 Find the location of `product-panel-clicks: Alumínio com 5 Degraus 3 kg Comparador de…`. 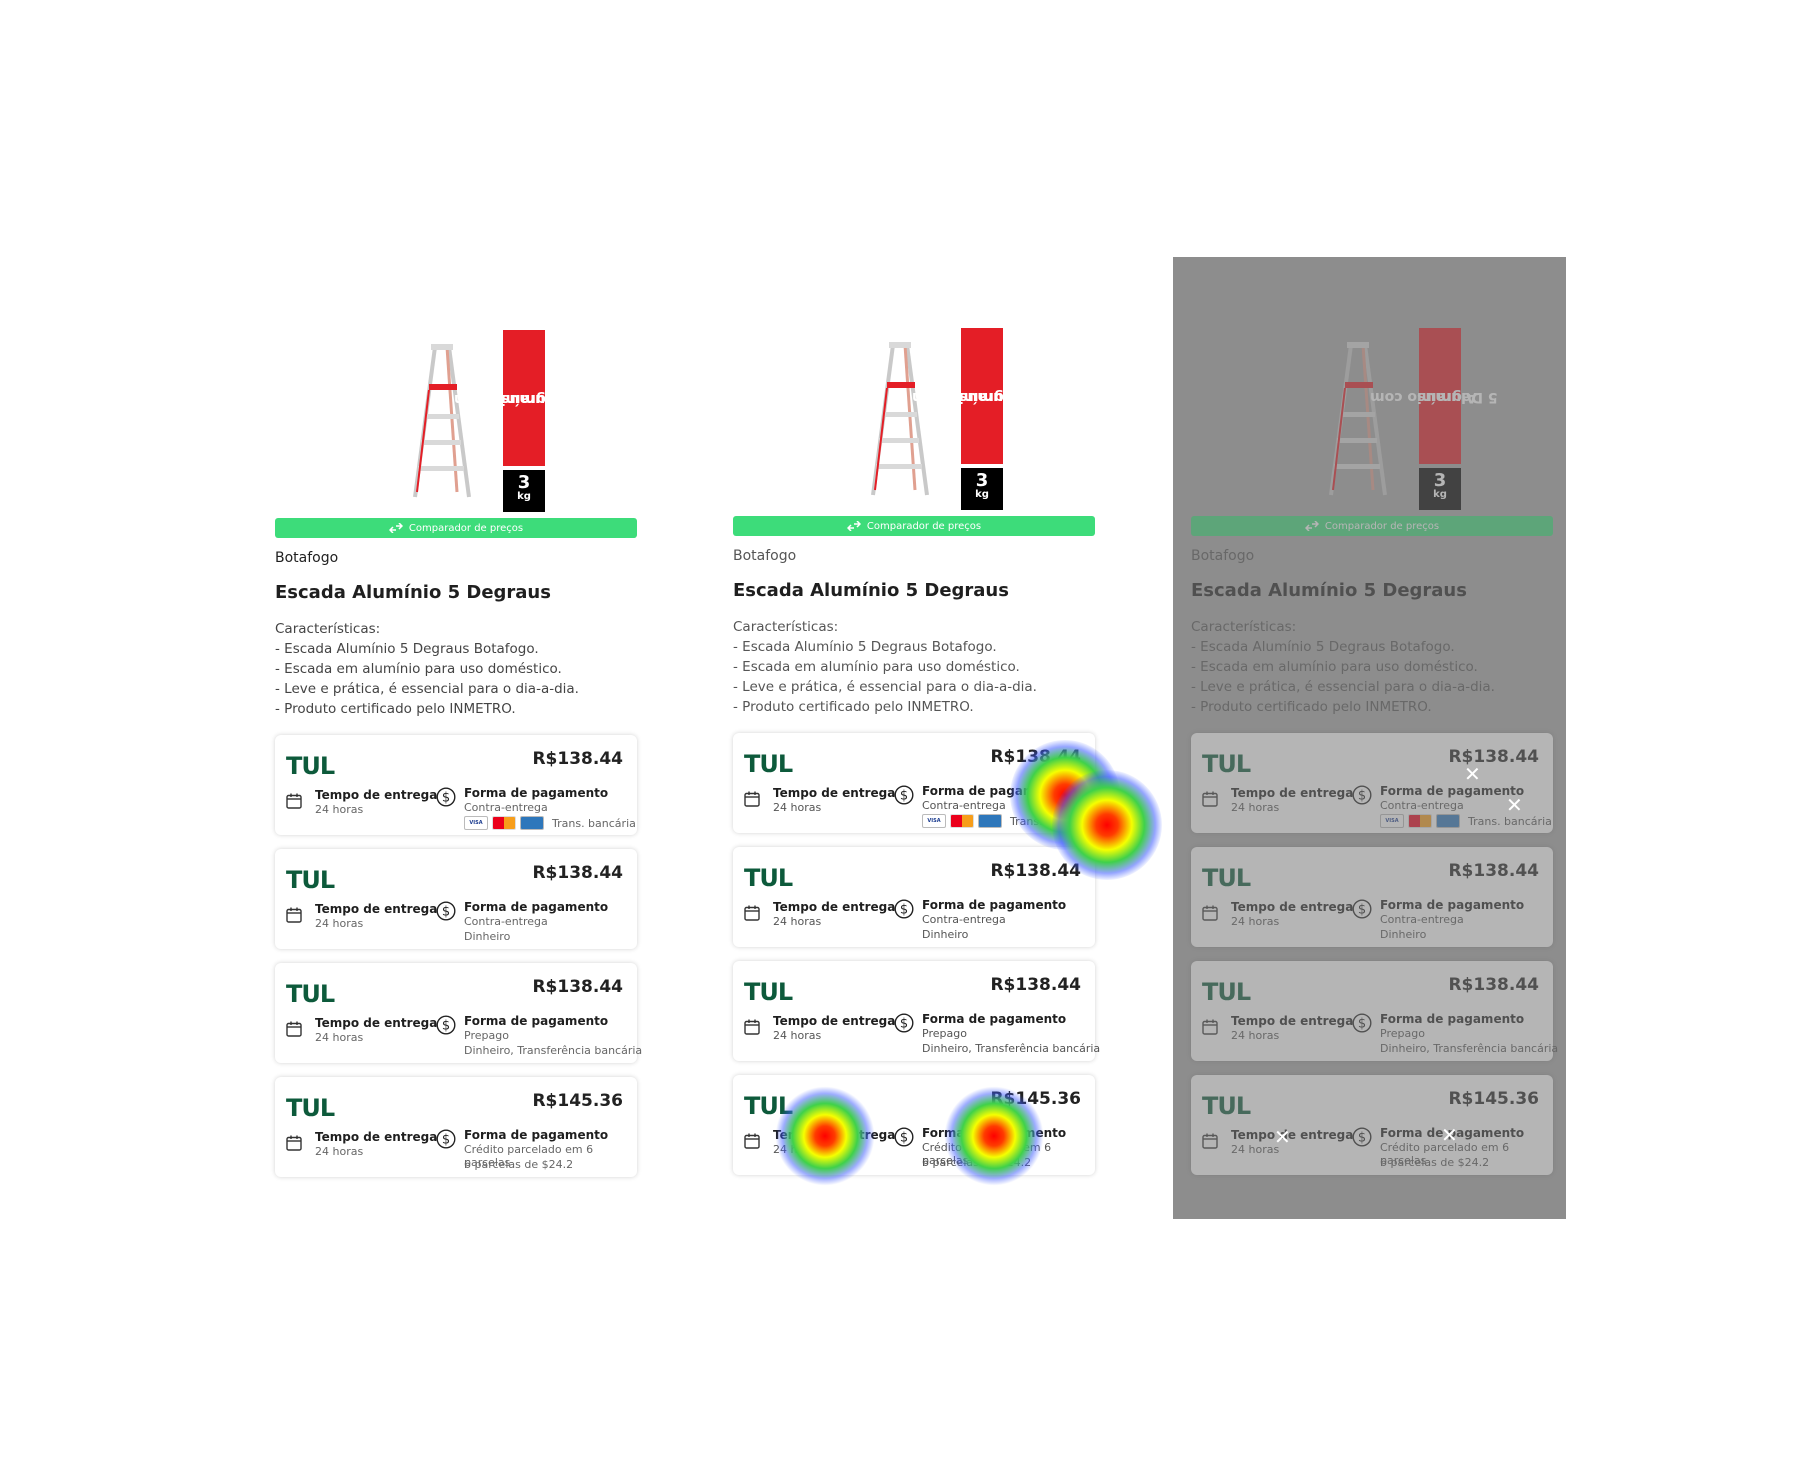

product-panel-clicks: Alumínio com 5 Degraus 3 kg Comparador de… is located at coordinates (1374, 757).